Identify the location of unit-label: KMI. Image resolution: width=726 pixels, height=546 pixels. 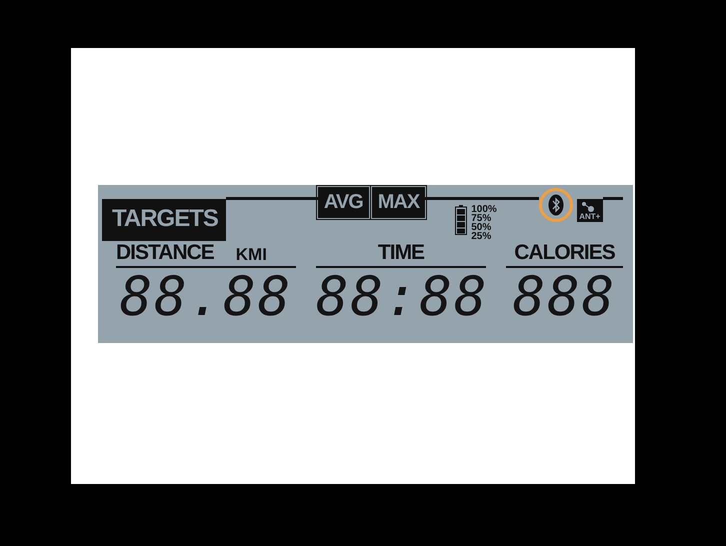
(251, 255).